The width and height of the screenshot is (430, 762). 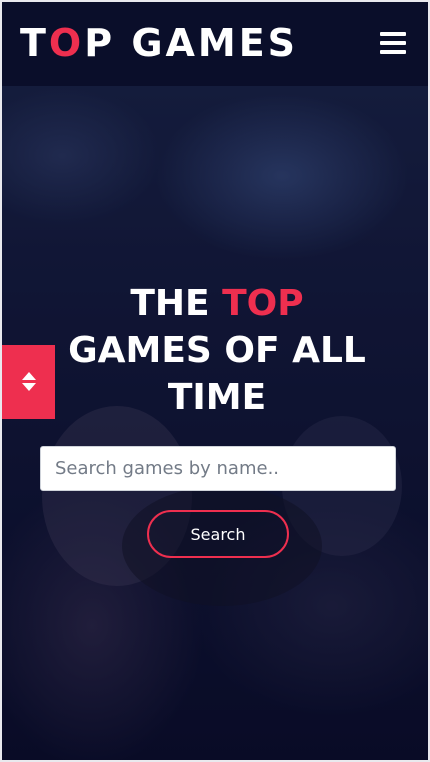 What do you see at coordinates (218, 468) in the screenshot?
I see `search-input` at bounding box center [218, 468].